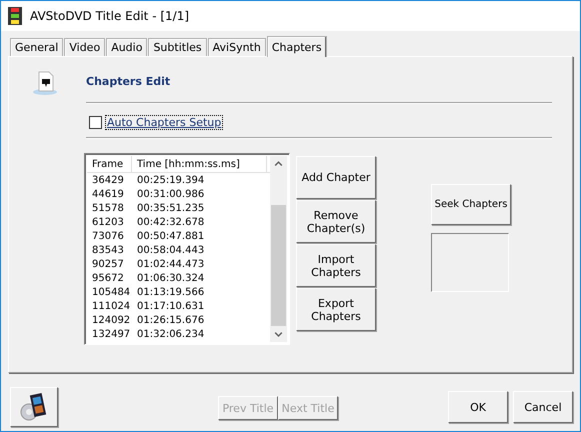 Image resolution: width=581 pixels, height=432 pixels. I want to click on checkbox, so click(95, 122).